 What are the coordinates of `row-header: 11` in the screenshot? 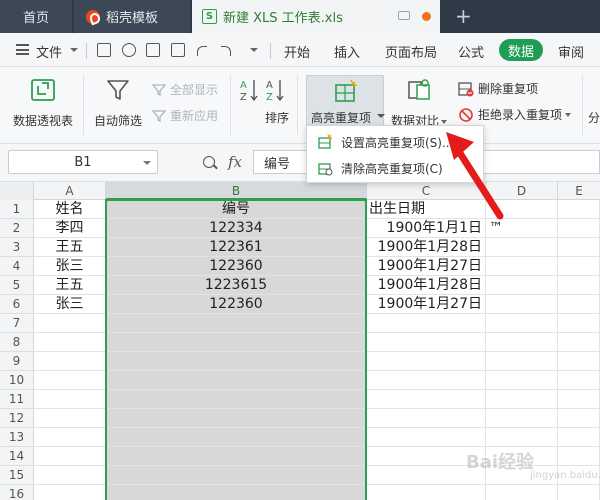 It's located at (17, 399).